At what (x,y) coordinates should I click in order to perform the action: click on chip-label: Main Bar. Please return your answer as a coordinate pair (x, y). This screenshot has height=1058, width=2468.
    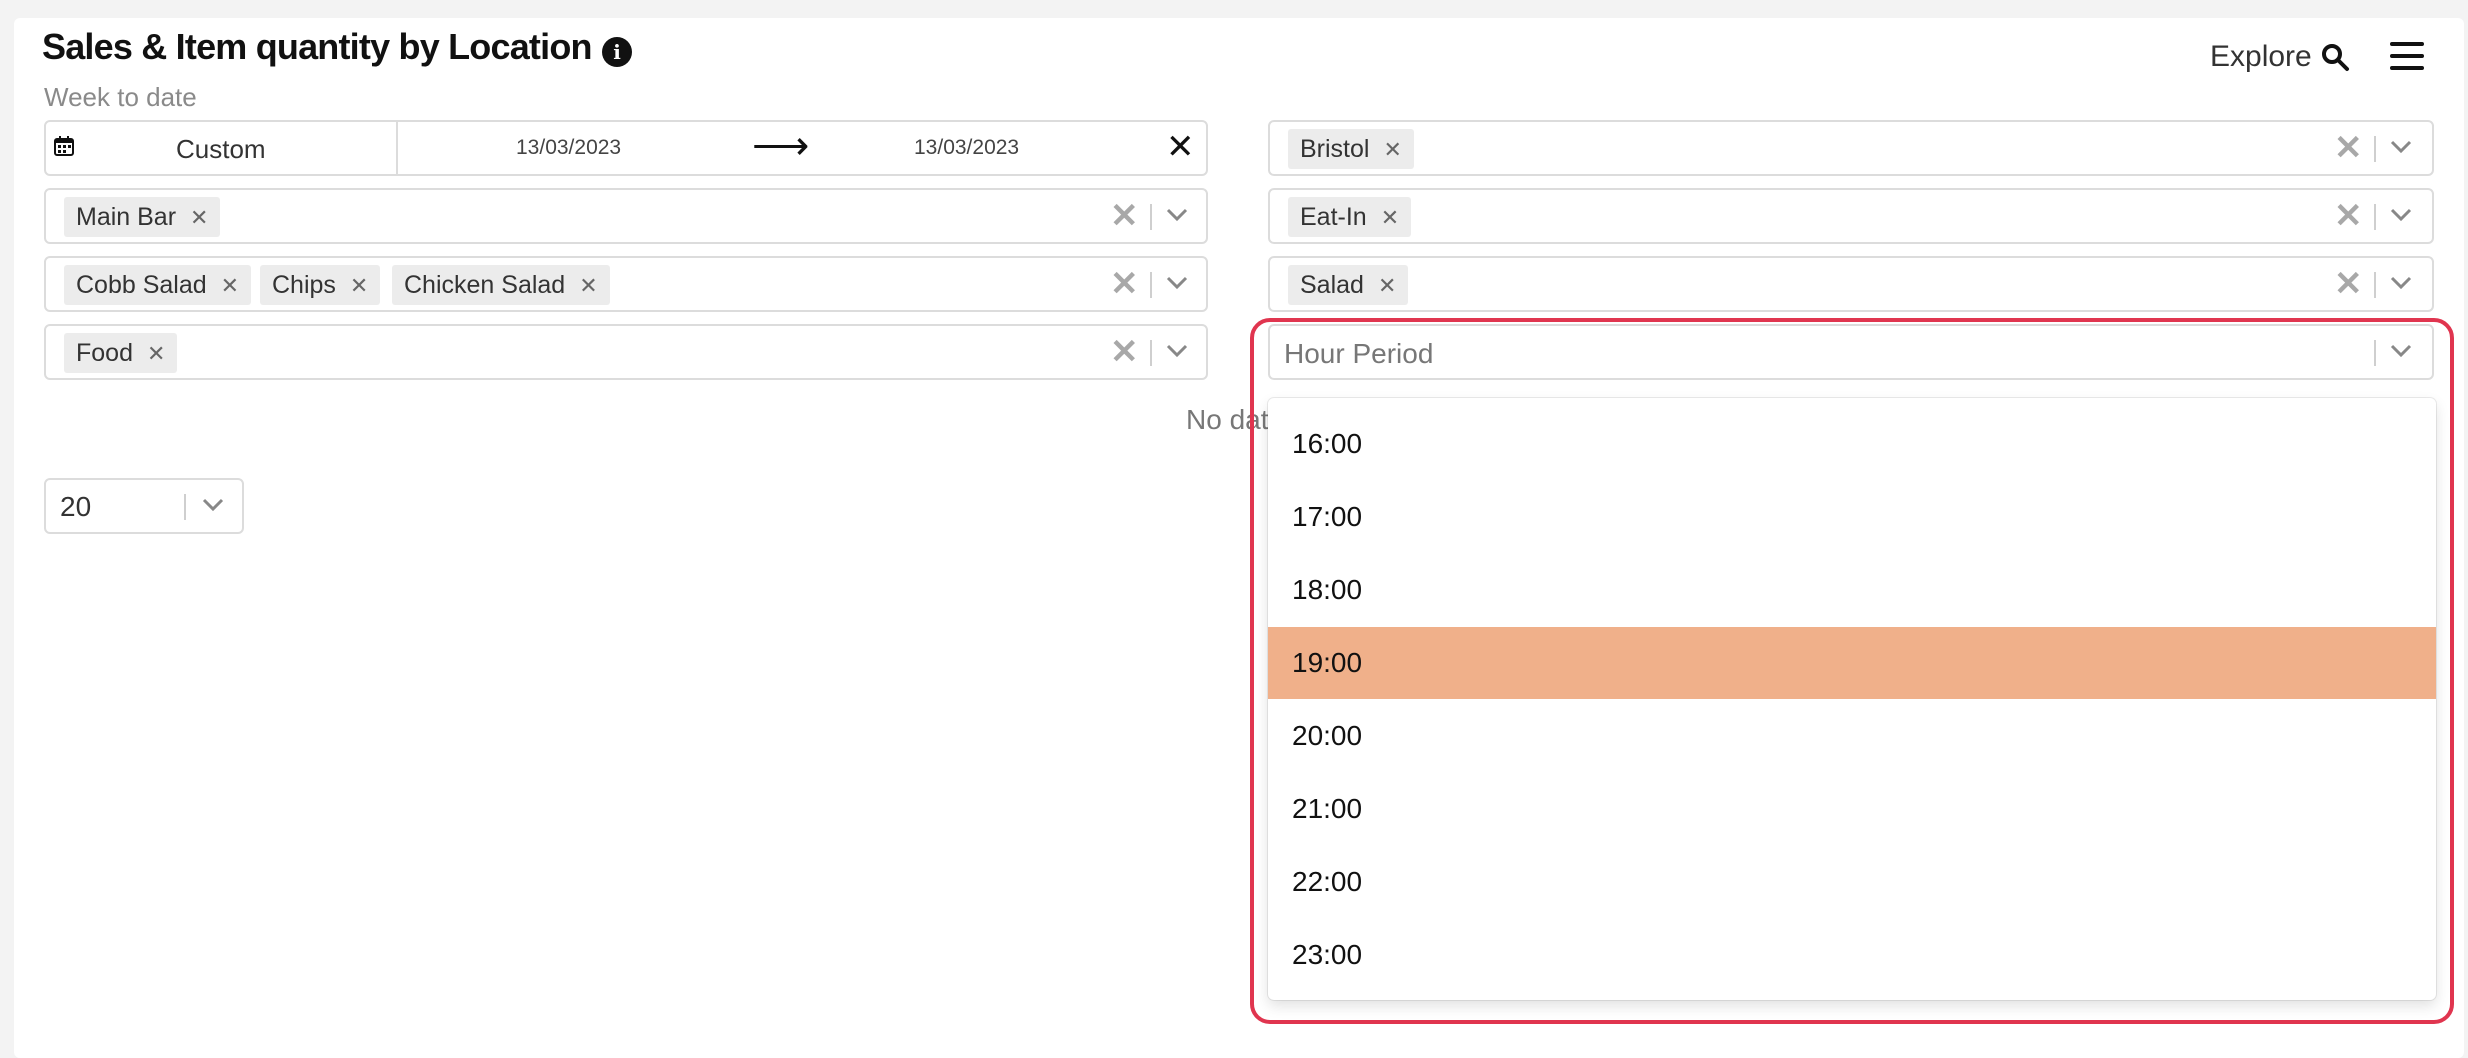
    Looking at the image, I should click on (126, 217).